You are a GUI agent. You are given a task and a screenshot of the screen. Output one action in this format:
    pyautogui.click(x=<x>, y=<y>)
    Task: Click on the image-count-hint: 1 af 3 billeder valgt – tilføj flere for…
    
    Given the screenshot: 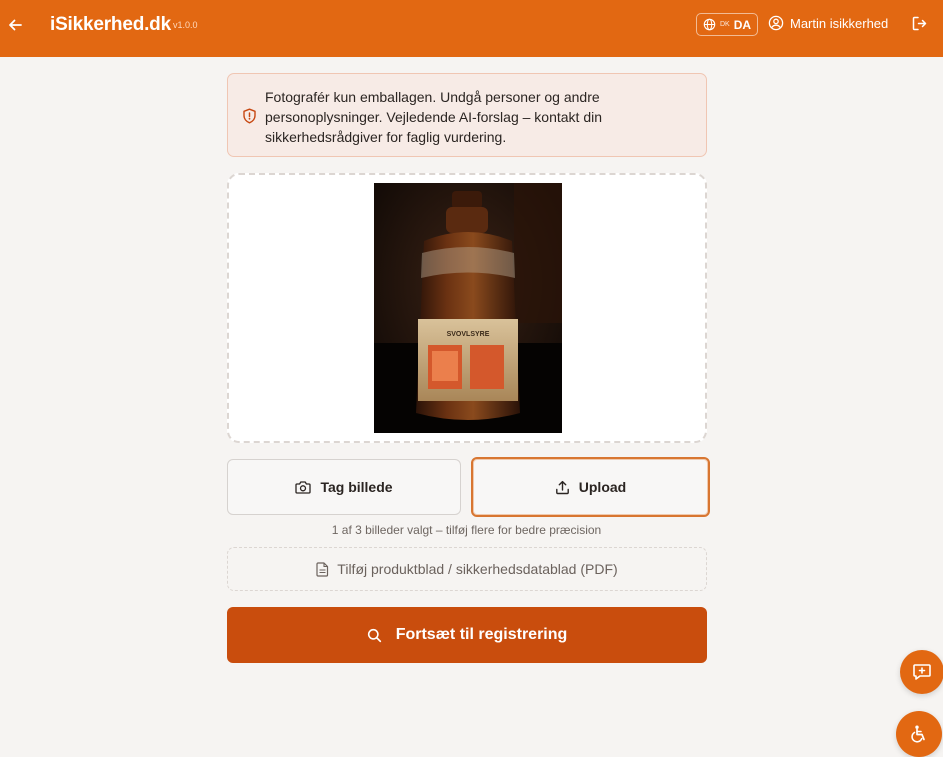 What is the action you would take?
    pyautogui.click(x=466, y=530)
    